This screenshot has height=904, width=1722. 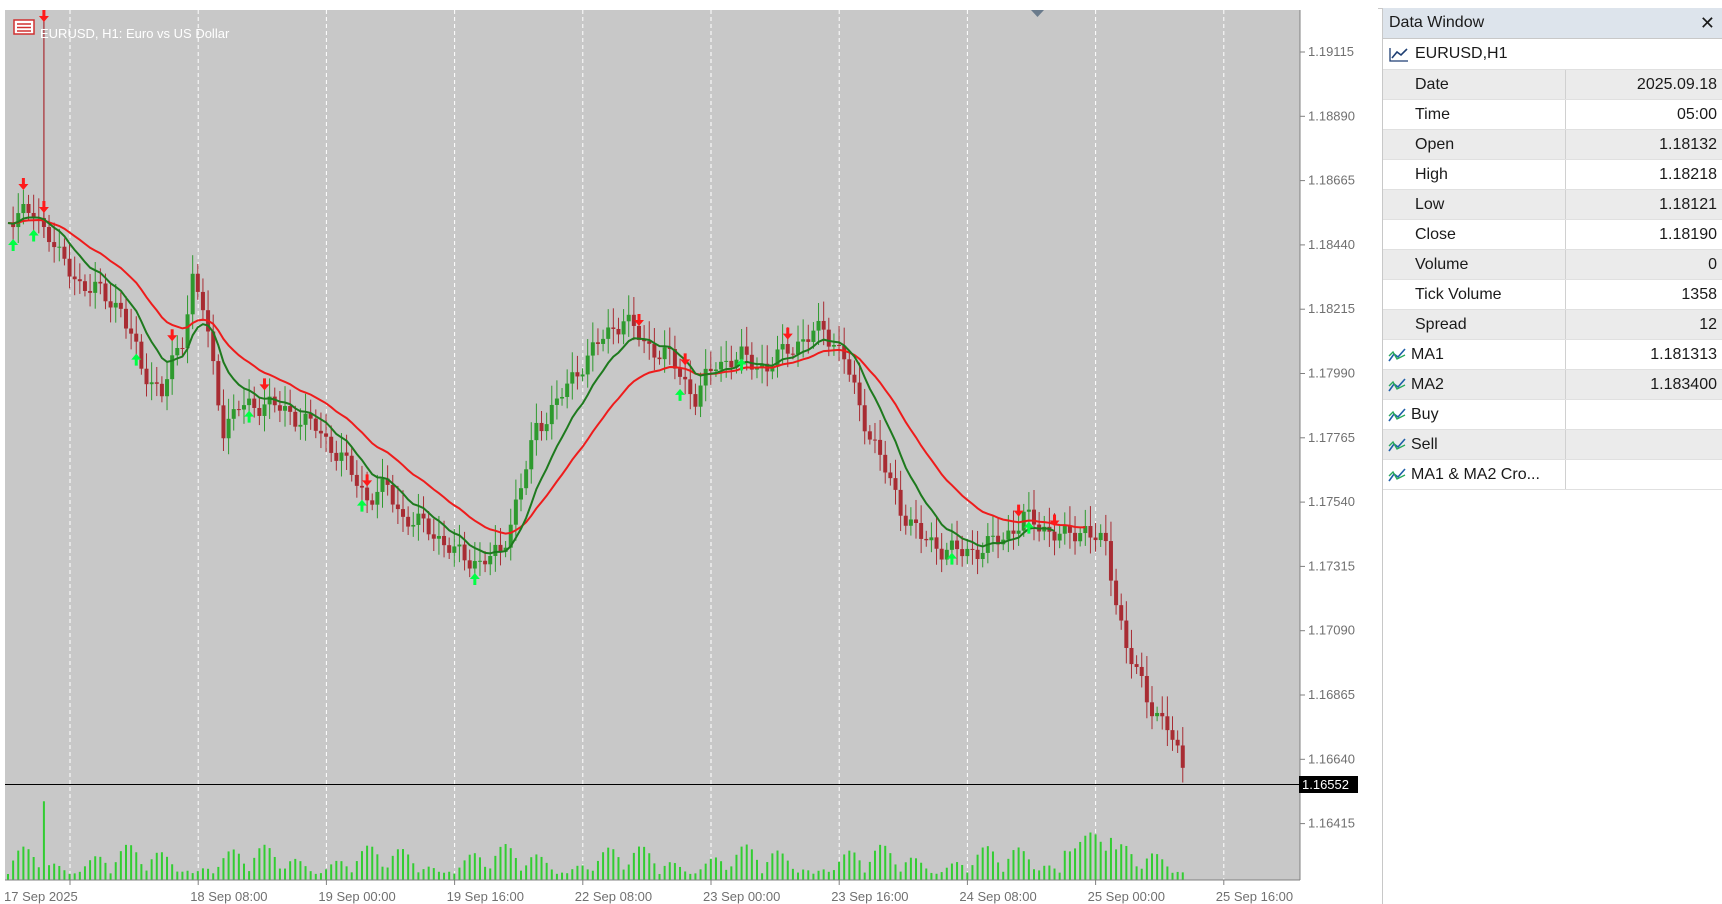 I want to click on data-window-row-volume: Volume 0, so click(x=1552, y=265).